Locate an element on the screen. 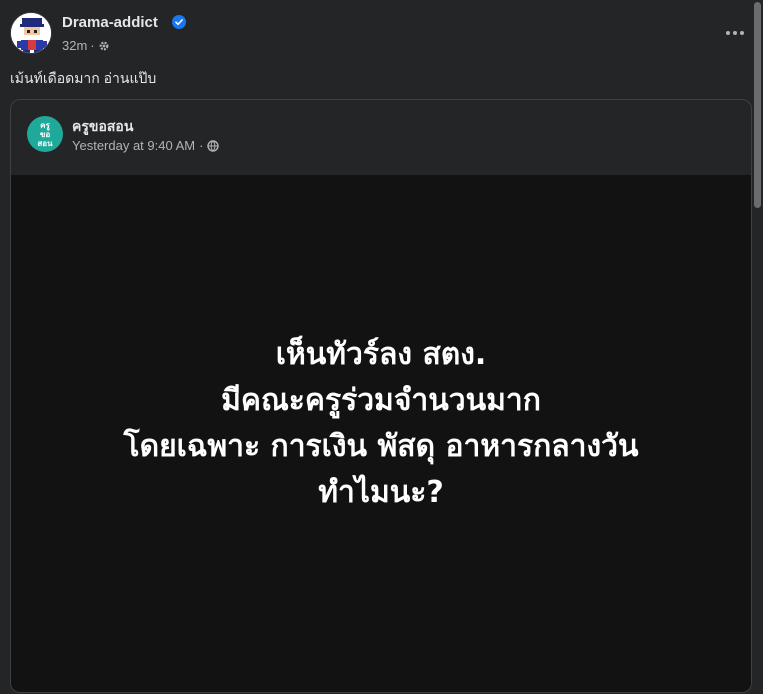  author-name: Drama-addict is located at coordinates (110, 22).